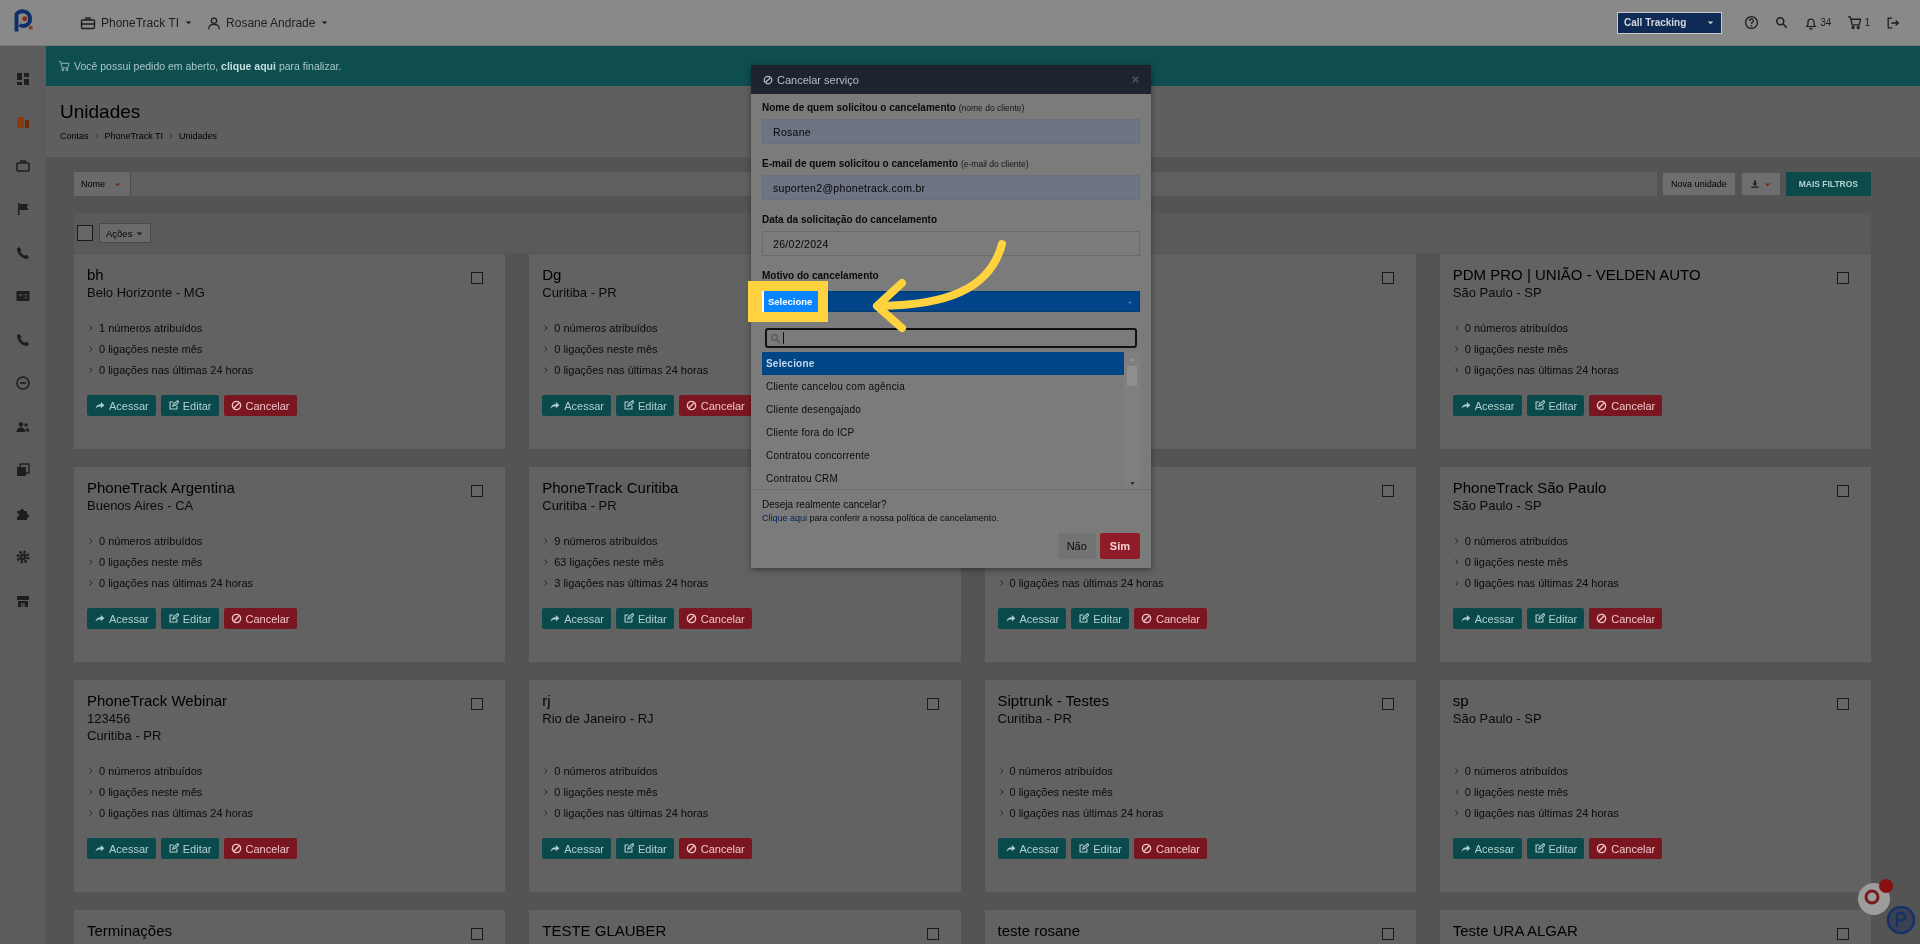 This screenshot has width=1920, height=944. What do you see at coordinates (23, 383) in the screenshot?
I see `minus-circle-icon` at bounding box center [23, 383].